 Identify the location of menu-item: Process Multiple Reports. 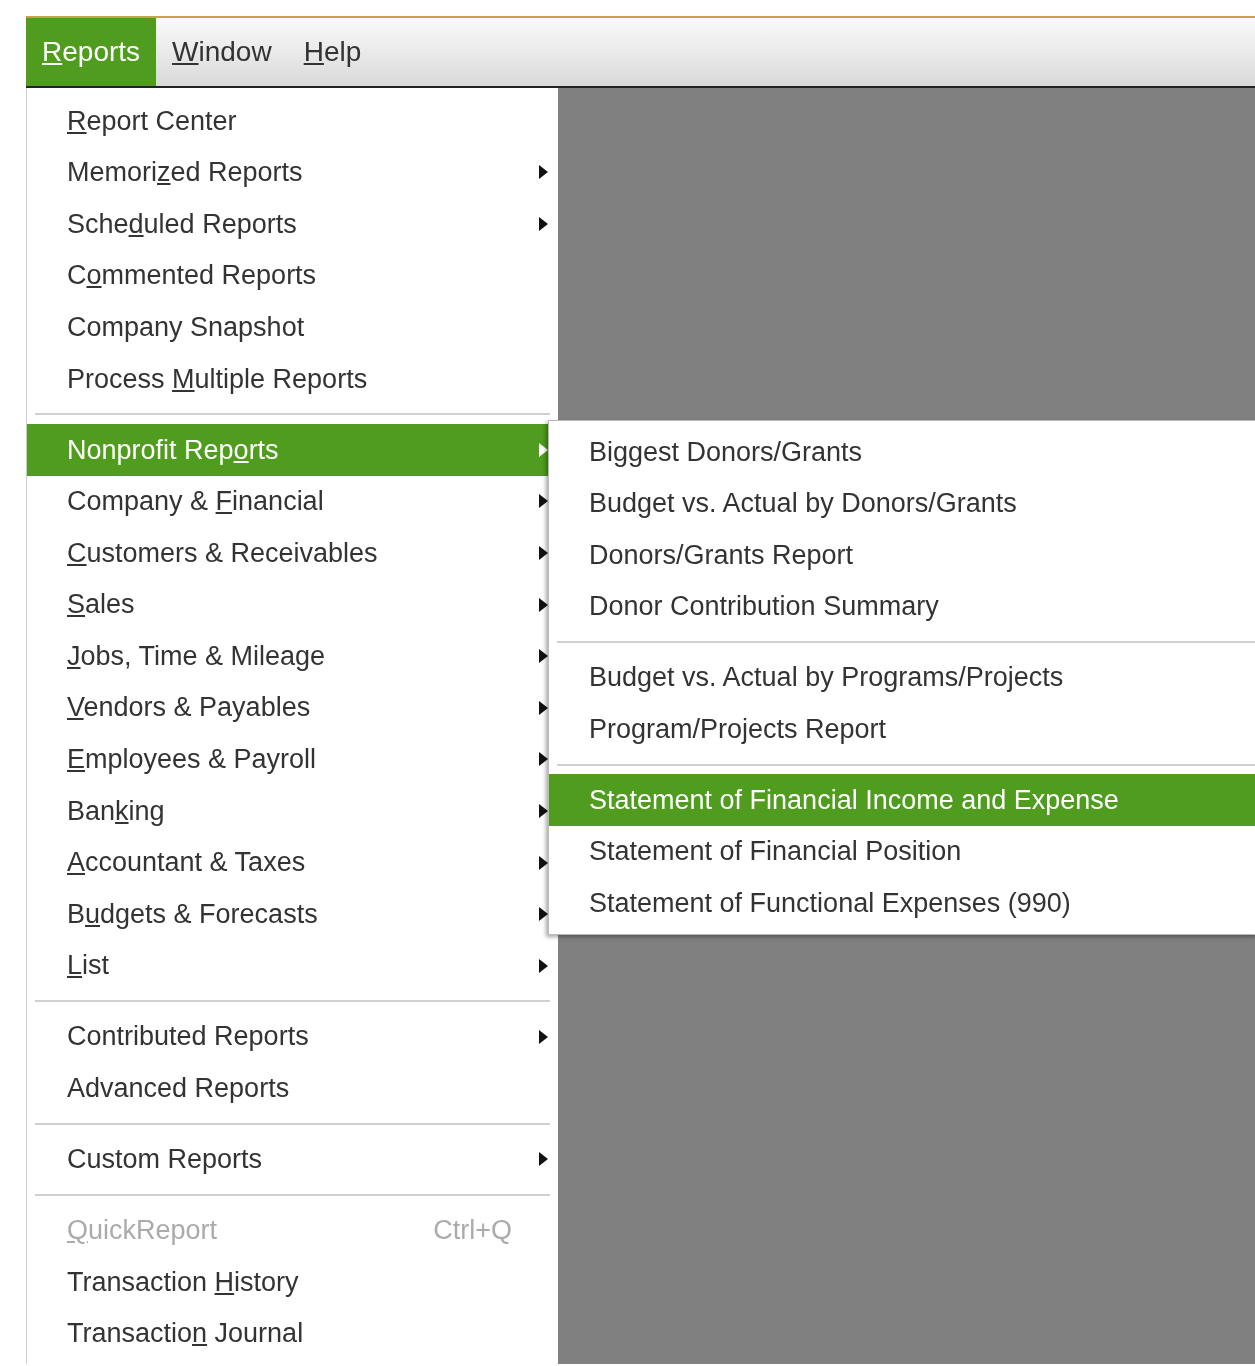
(292, 378).